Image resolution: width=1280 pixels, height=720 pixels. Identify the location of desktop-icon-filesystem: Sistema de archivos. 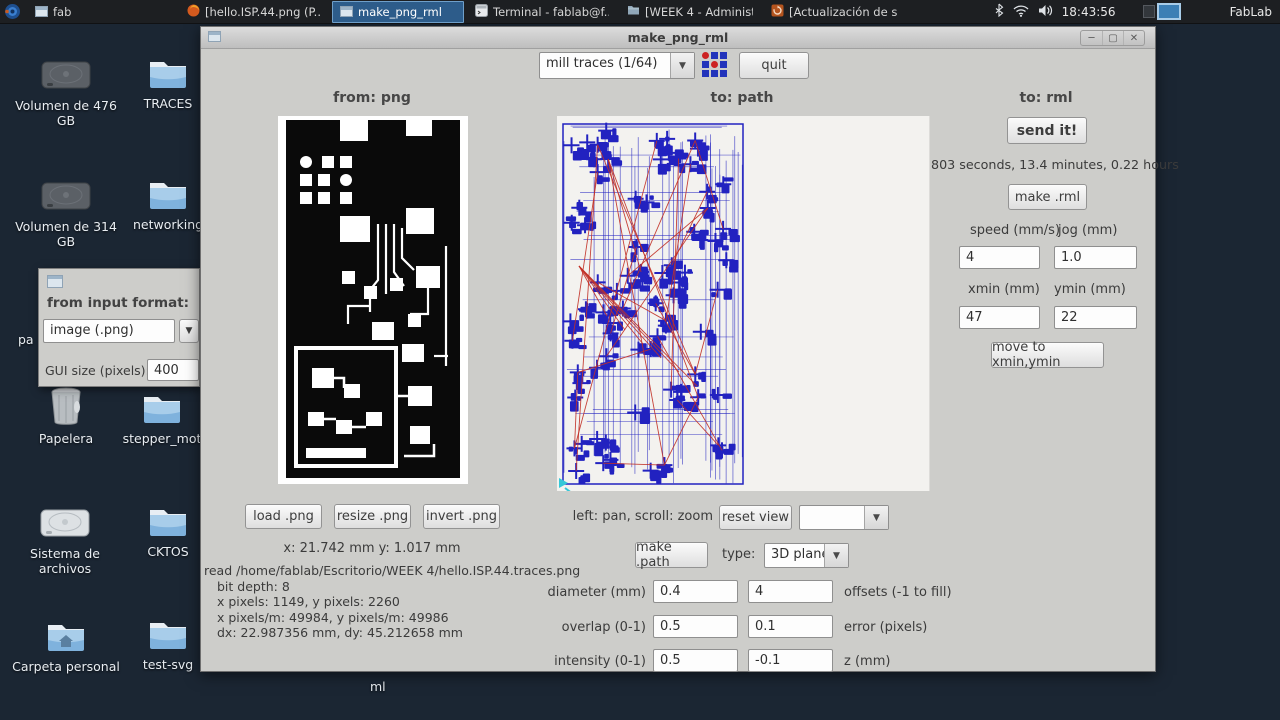
(65, 538).